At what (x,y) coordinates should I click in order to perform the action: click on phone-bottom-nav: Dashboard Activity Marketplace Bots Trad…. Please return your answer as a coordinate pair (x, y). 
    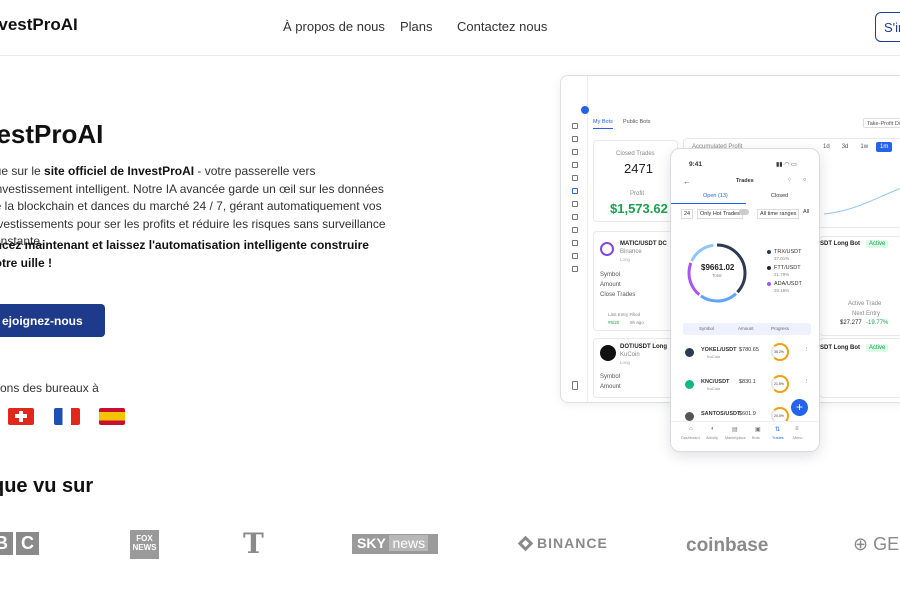
    Looking at the image, I should click on (745, 436).